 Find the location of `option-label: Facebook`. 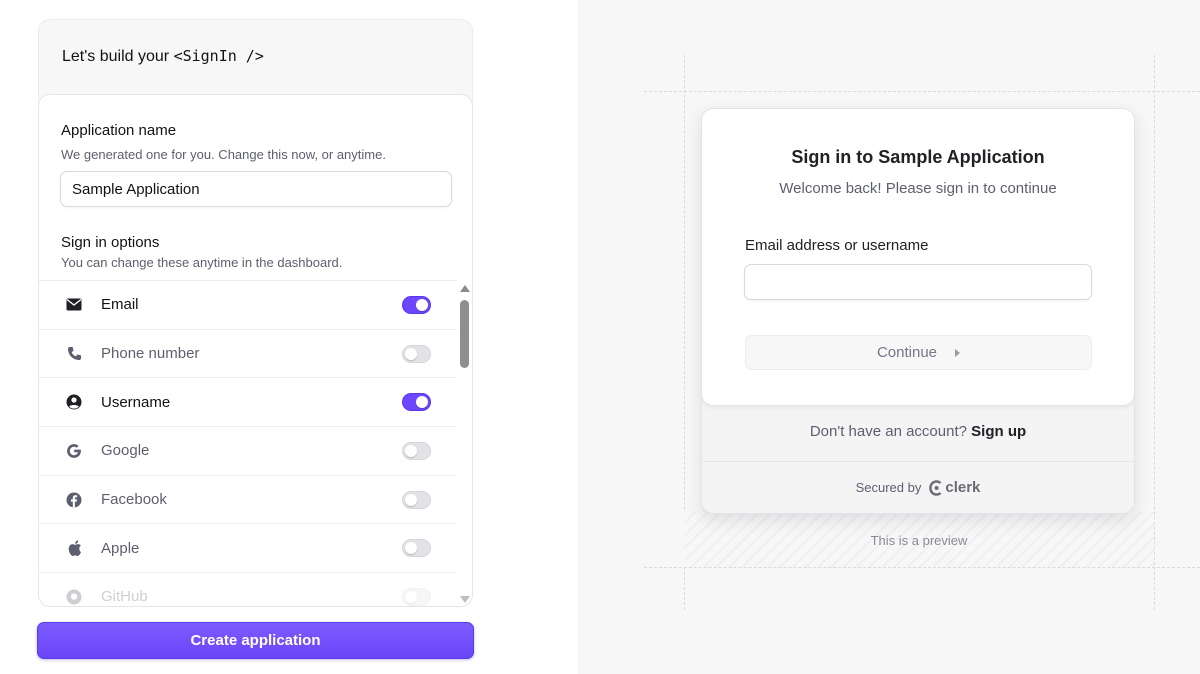

option-label: Facebook is located at coordinates (134, 500).